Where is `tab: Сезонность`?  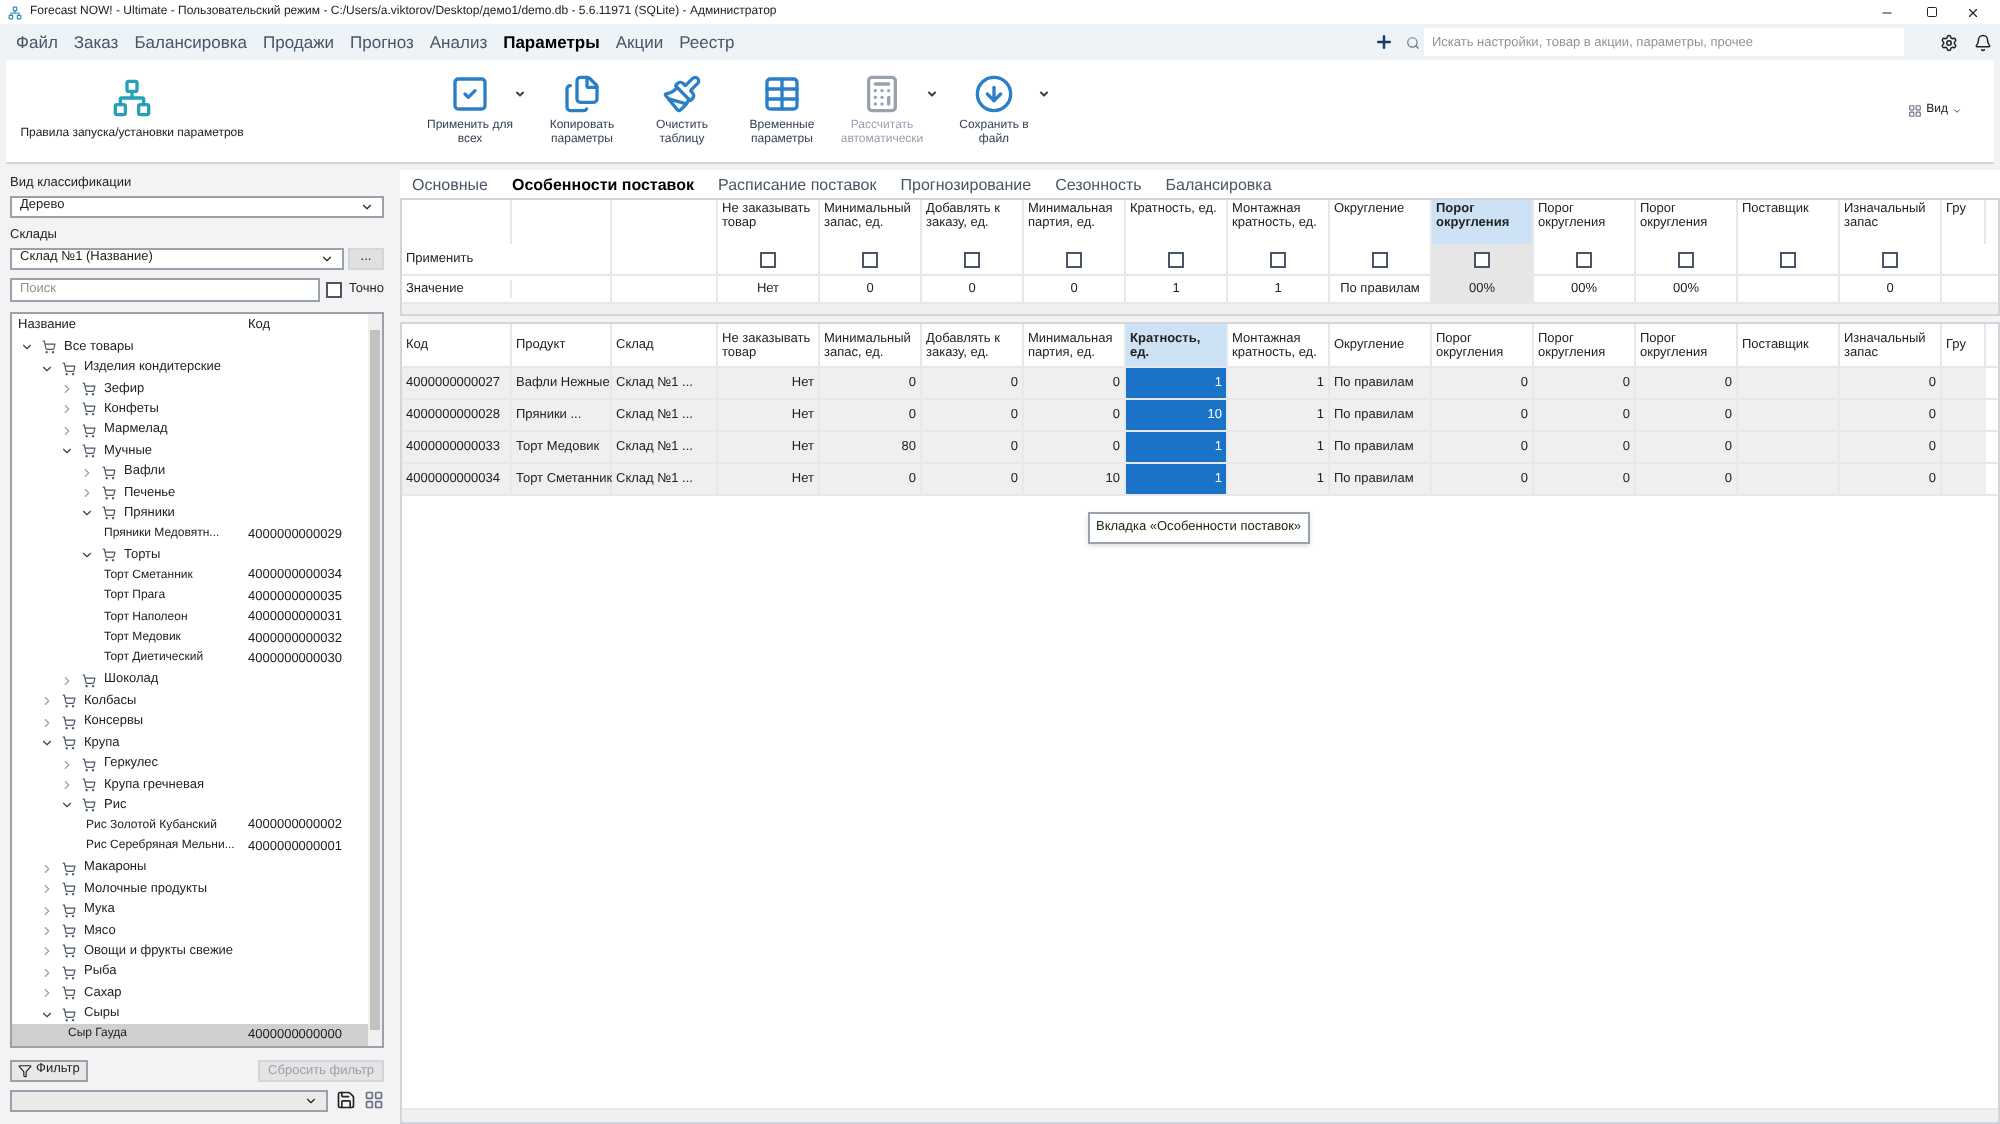 tab: Сезонность is located at coordinates (1098, 186).